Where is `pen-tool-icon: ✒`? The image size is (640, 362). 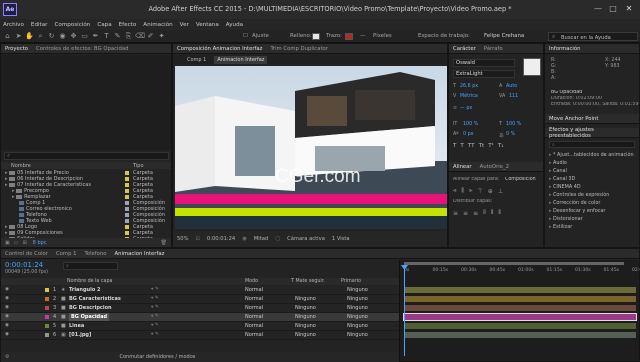
pen-tool-icon: ✒ is located at coordinates (95, 36).